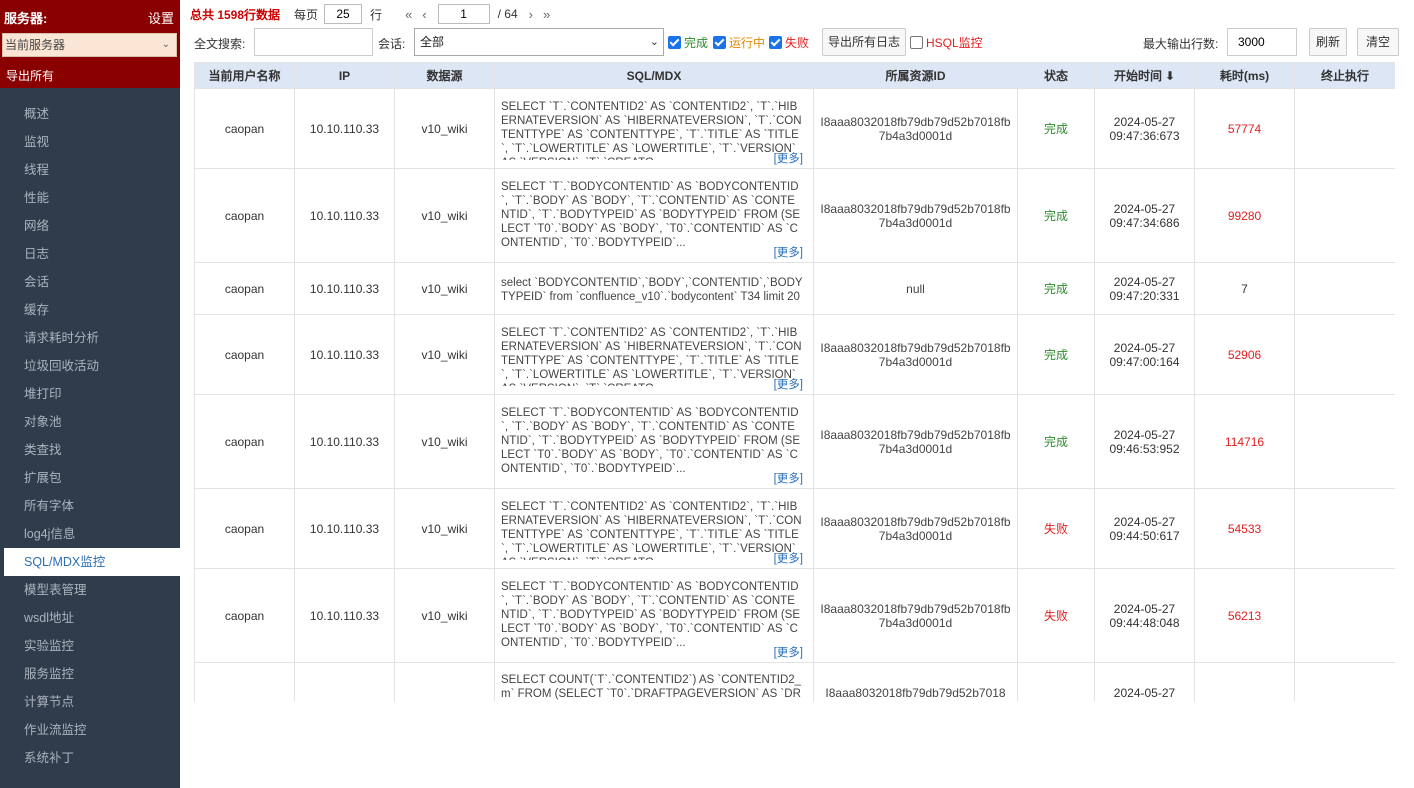  I want to click on sidebar-item: 计算节点, so click(90, 702).